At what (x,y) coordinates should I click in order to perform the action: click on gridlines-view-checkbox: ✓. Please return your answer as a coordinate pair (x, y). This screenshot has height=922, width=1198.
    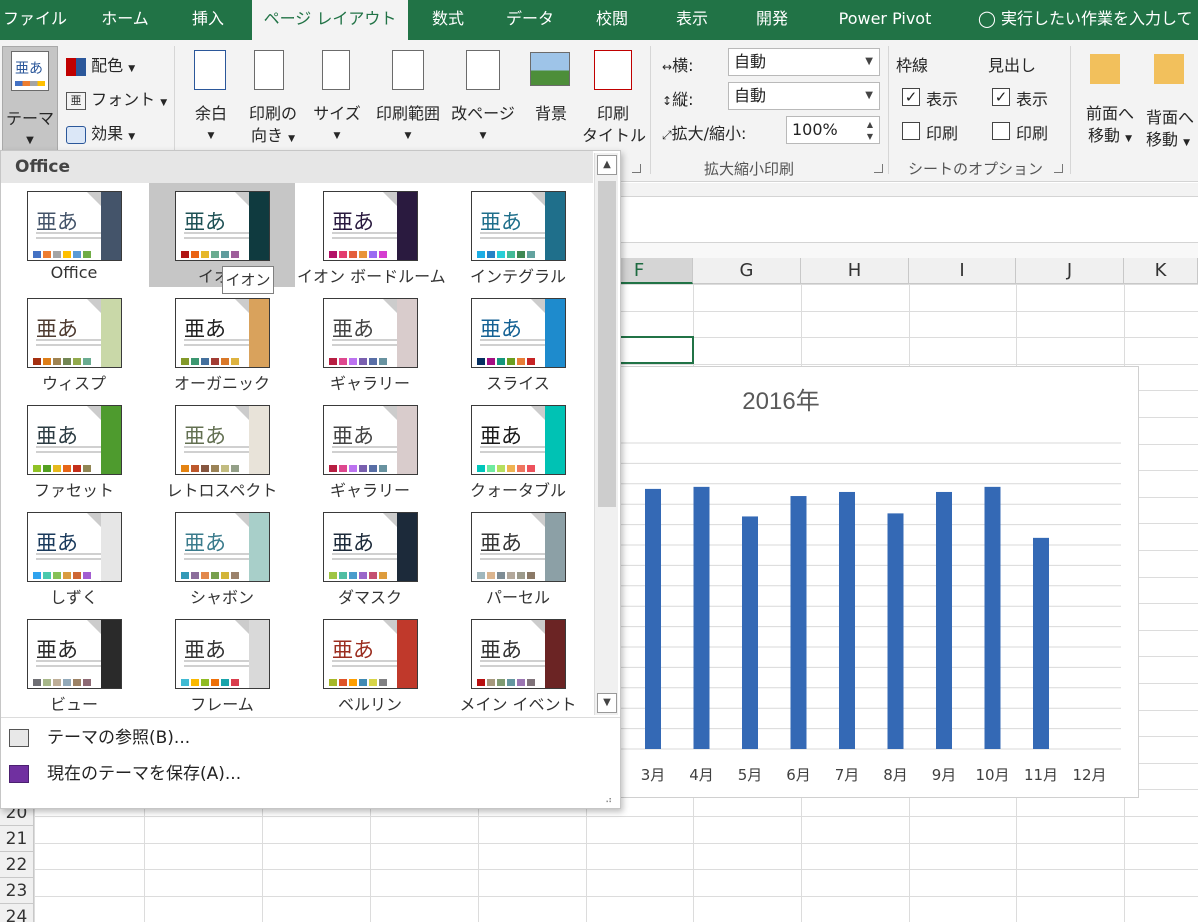
    Looking at the image, I should click on (911, 97).